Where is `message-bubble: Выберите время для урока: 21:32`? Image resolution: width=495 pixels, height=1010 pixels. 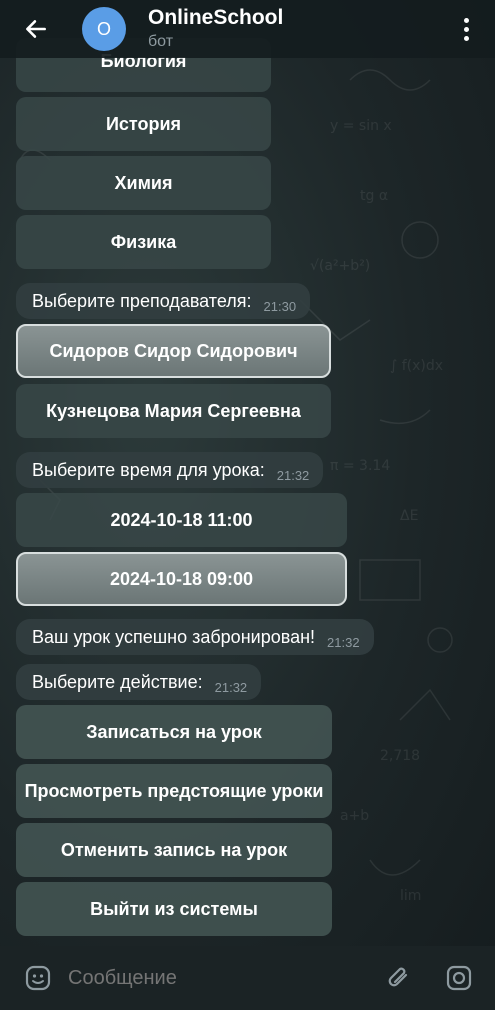
message-bubble: Выберите время для урока: 21:32 is located at coordinates (170, 470).